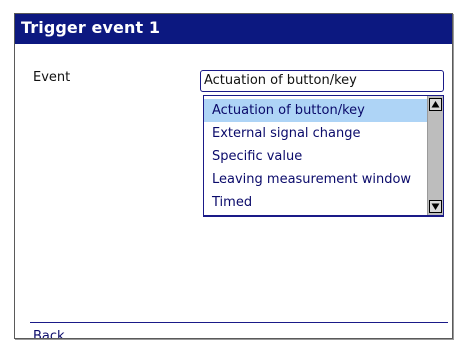 Image resolution: width=467 pixels, height=352 pixels. What do you see at coordinates (316, 133) in the screenshot?
I see `option-external-signal-change: External signal change` at bounding box center [316, 133].